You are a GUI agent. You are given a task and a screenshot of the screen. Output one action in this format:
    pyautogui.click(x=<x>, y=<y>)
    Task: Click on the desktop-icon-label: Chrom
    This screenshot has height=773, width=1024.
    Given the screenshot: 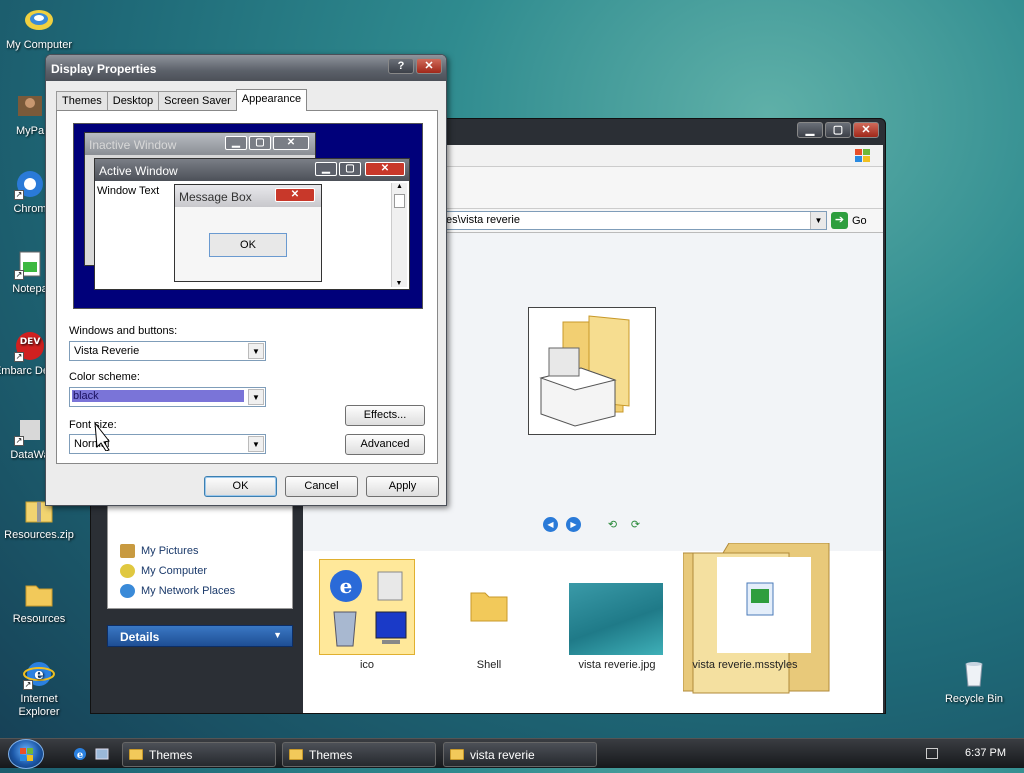 What is the action you would take?
    pyautogui.click(x=30, y=209)
    